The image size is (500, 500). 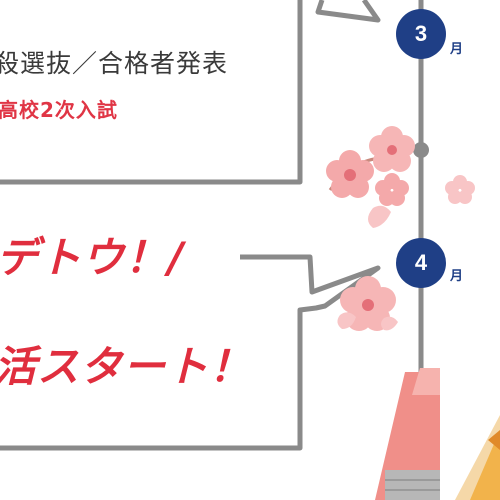 I want to click on march-event-text: 殺選抜／合格者発表, so click(x=114, y=63).